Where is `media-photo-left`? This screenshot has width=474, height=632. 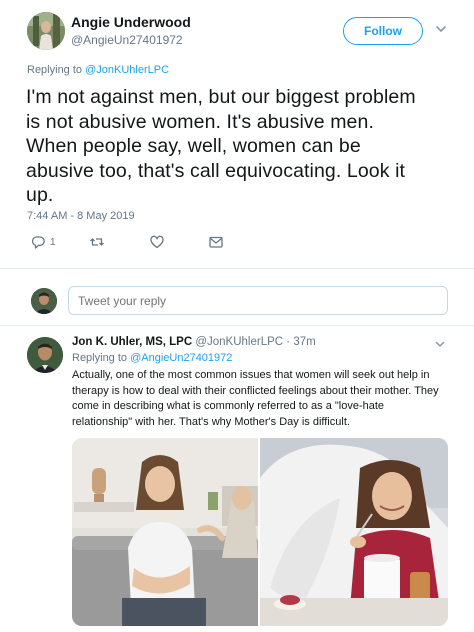
media-photo-left is located at coordinates (165, 532).